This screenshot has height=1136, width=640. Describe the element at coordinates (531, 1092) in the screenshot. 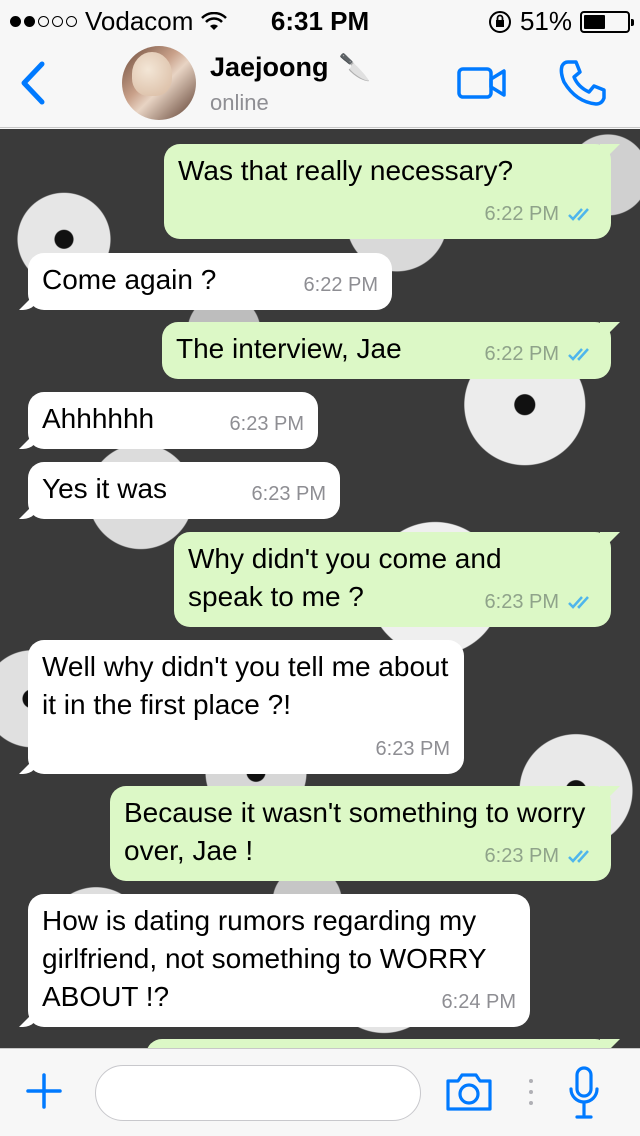

I see `more-options-icon` at that location.